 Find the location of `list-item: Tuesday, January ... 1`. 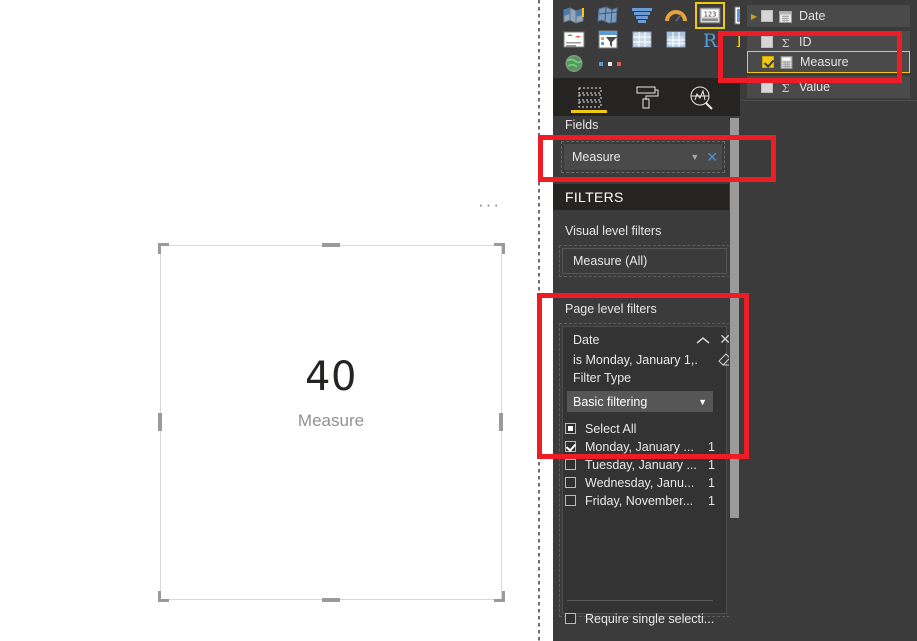

list-item: Tuesday, January ... 1 is located at coordinates (640, 464).